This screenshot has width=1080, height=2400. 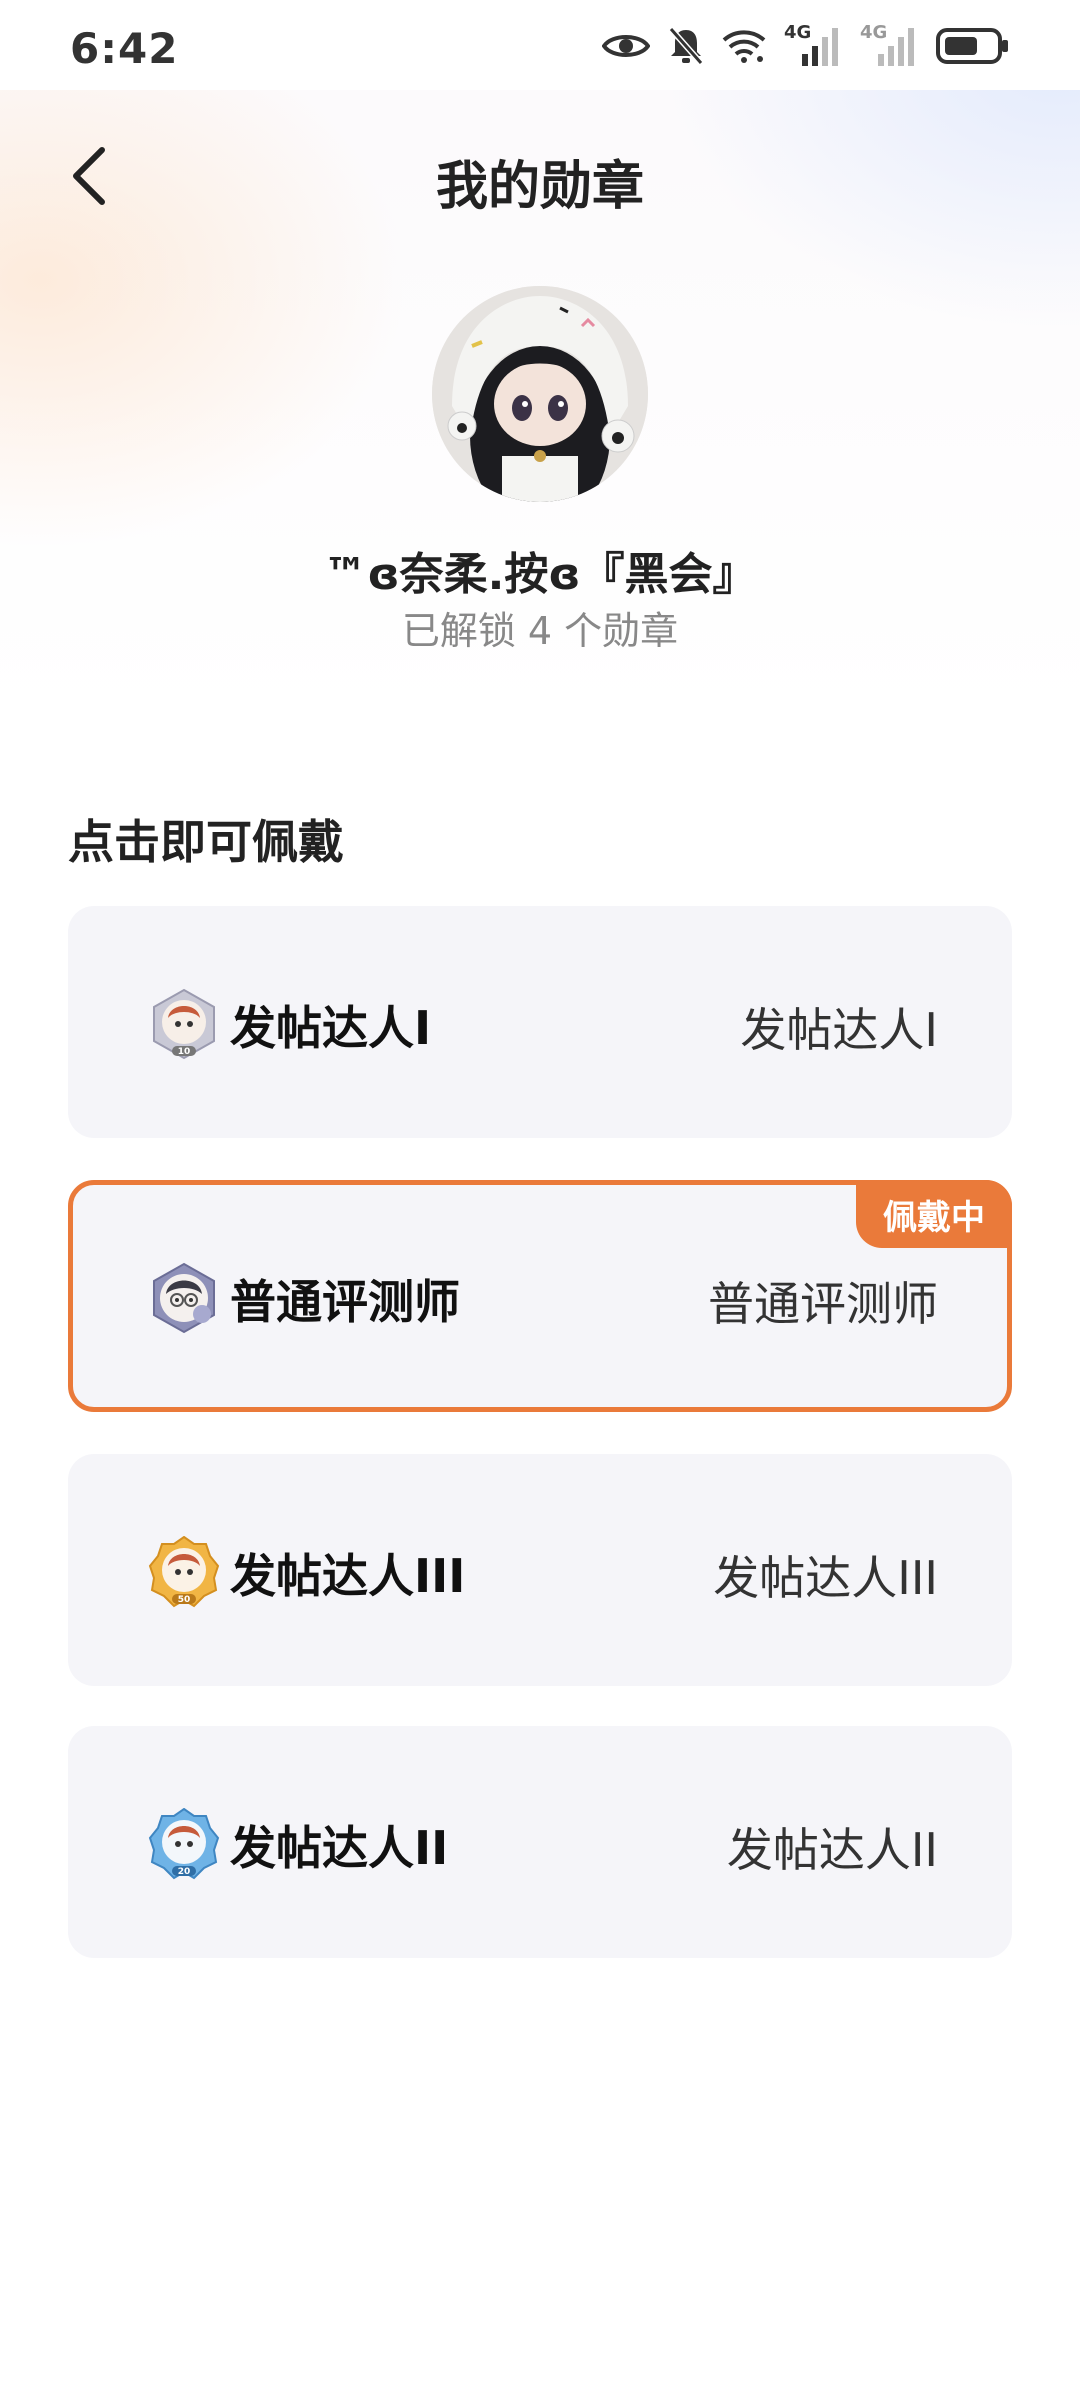 I want to click on battery-icon, so click(x=973, y=46).